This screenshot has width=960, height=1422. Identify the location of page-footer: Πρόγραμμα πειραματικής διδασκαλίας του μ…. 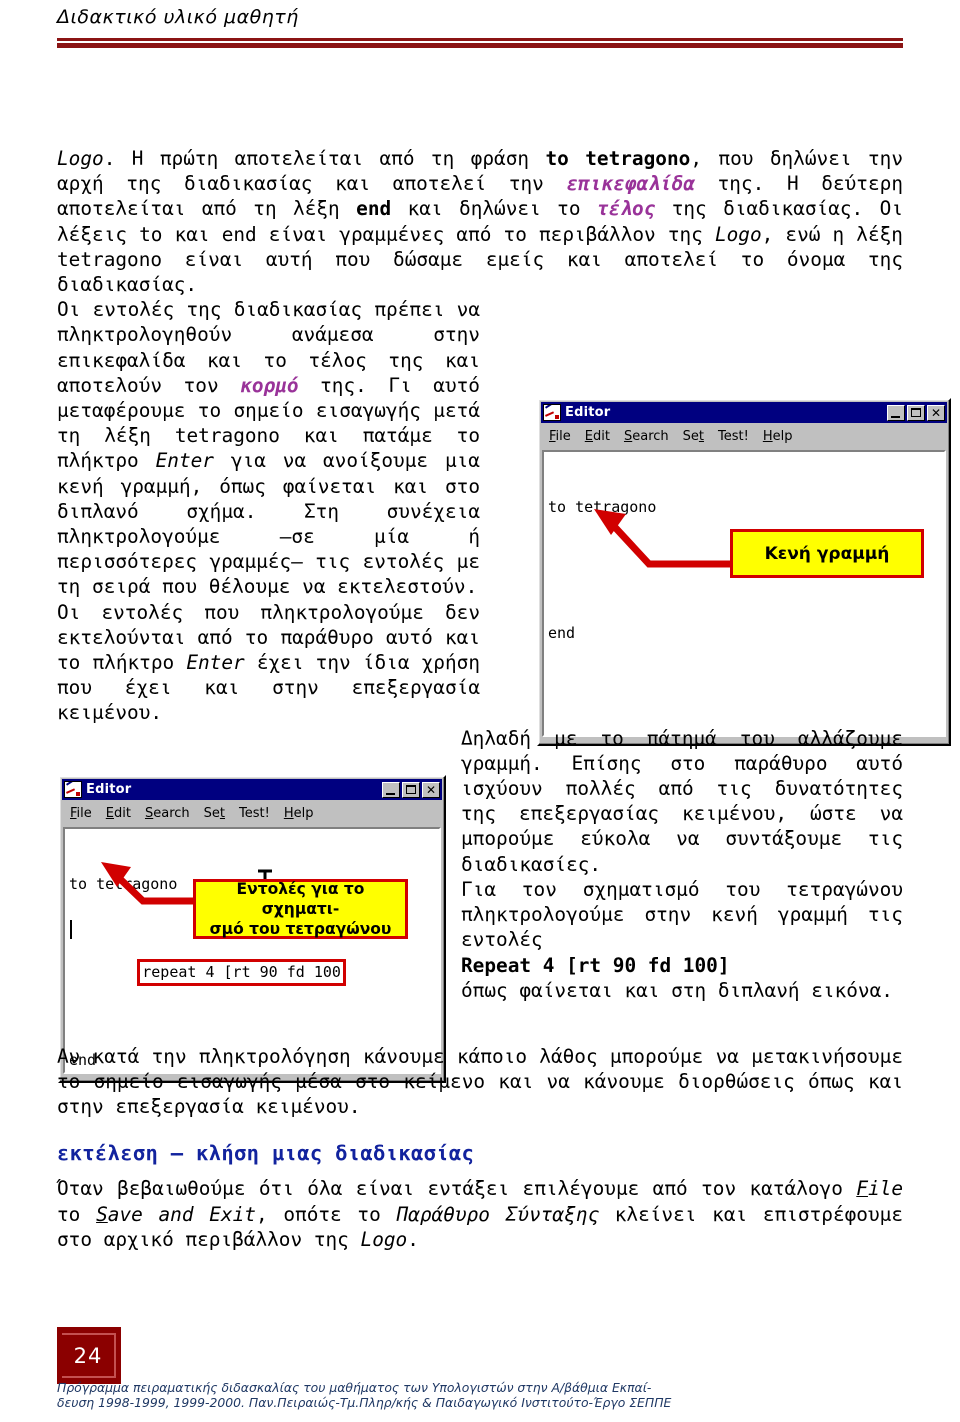
(507, 1395).